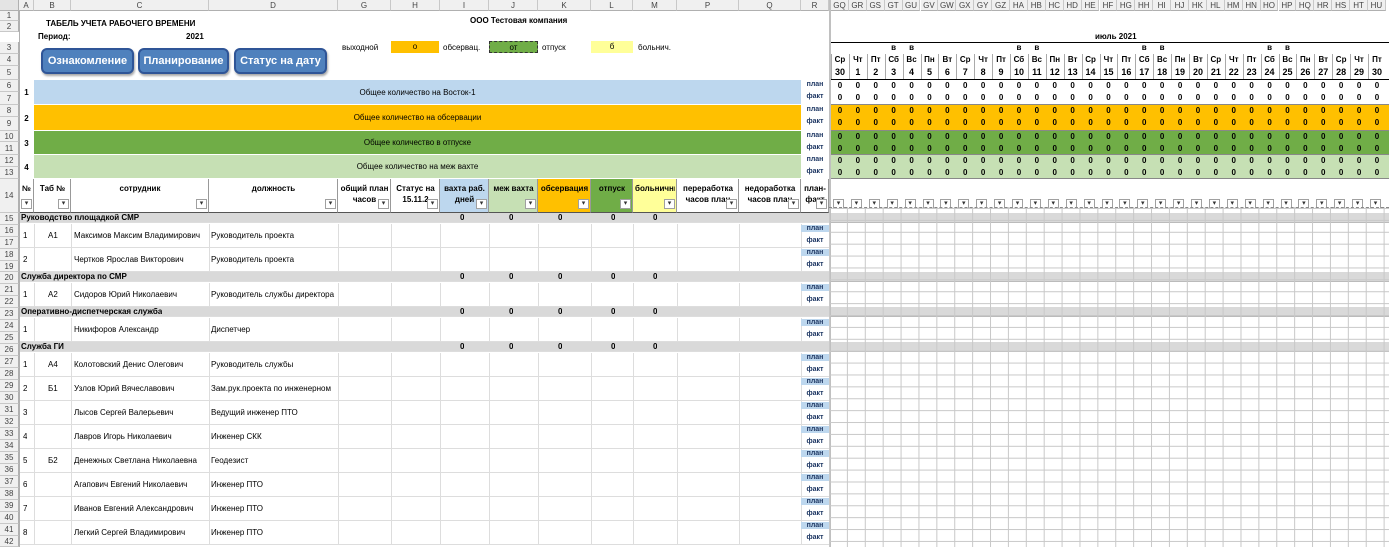  Describe the element at coordinates (274, 236) in the screenshot. I see `employee-position: Руководитель проекта` at that location.